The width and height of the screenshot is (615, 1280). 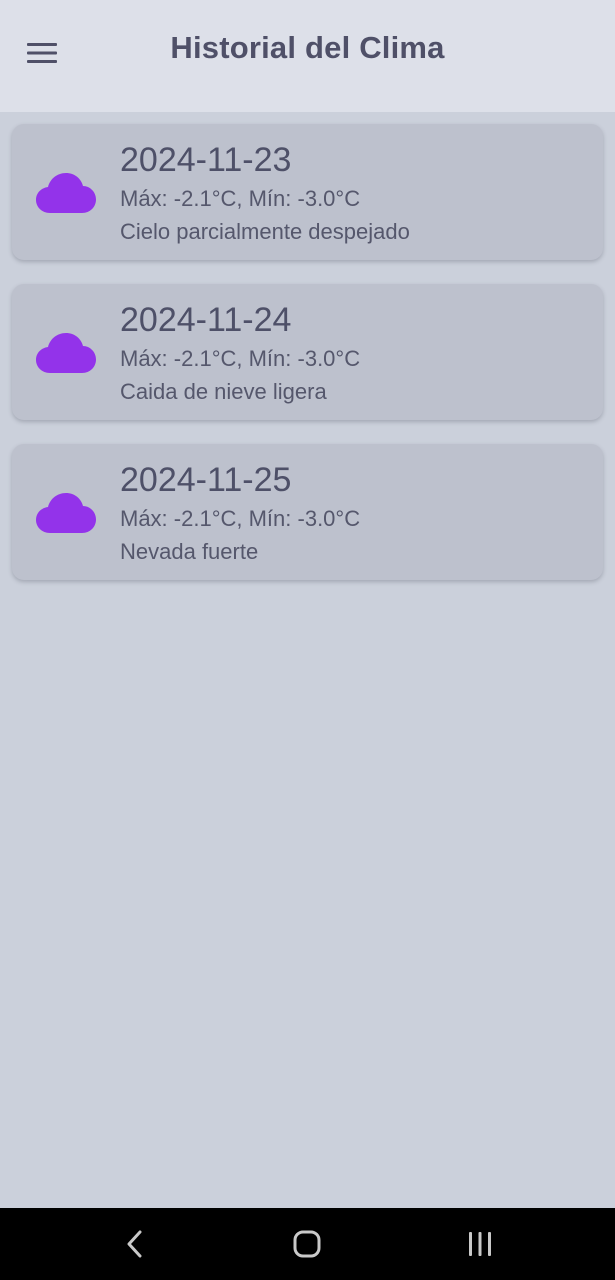 I want to click on back-chevron-icon, so click(x=134, y=1244).